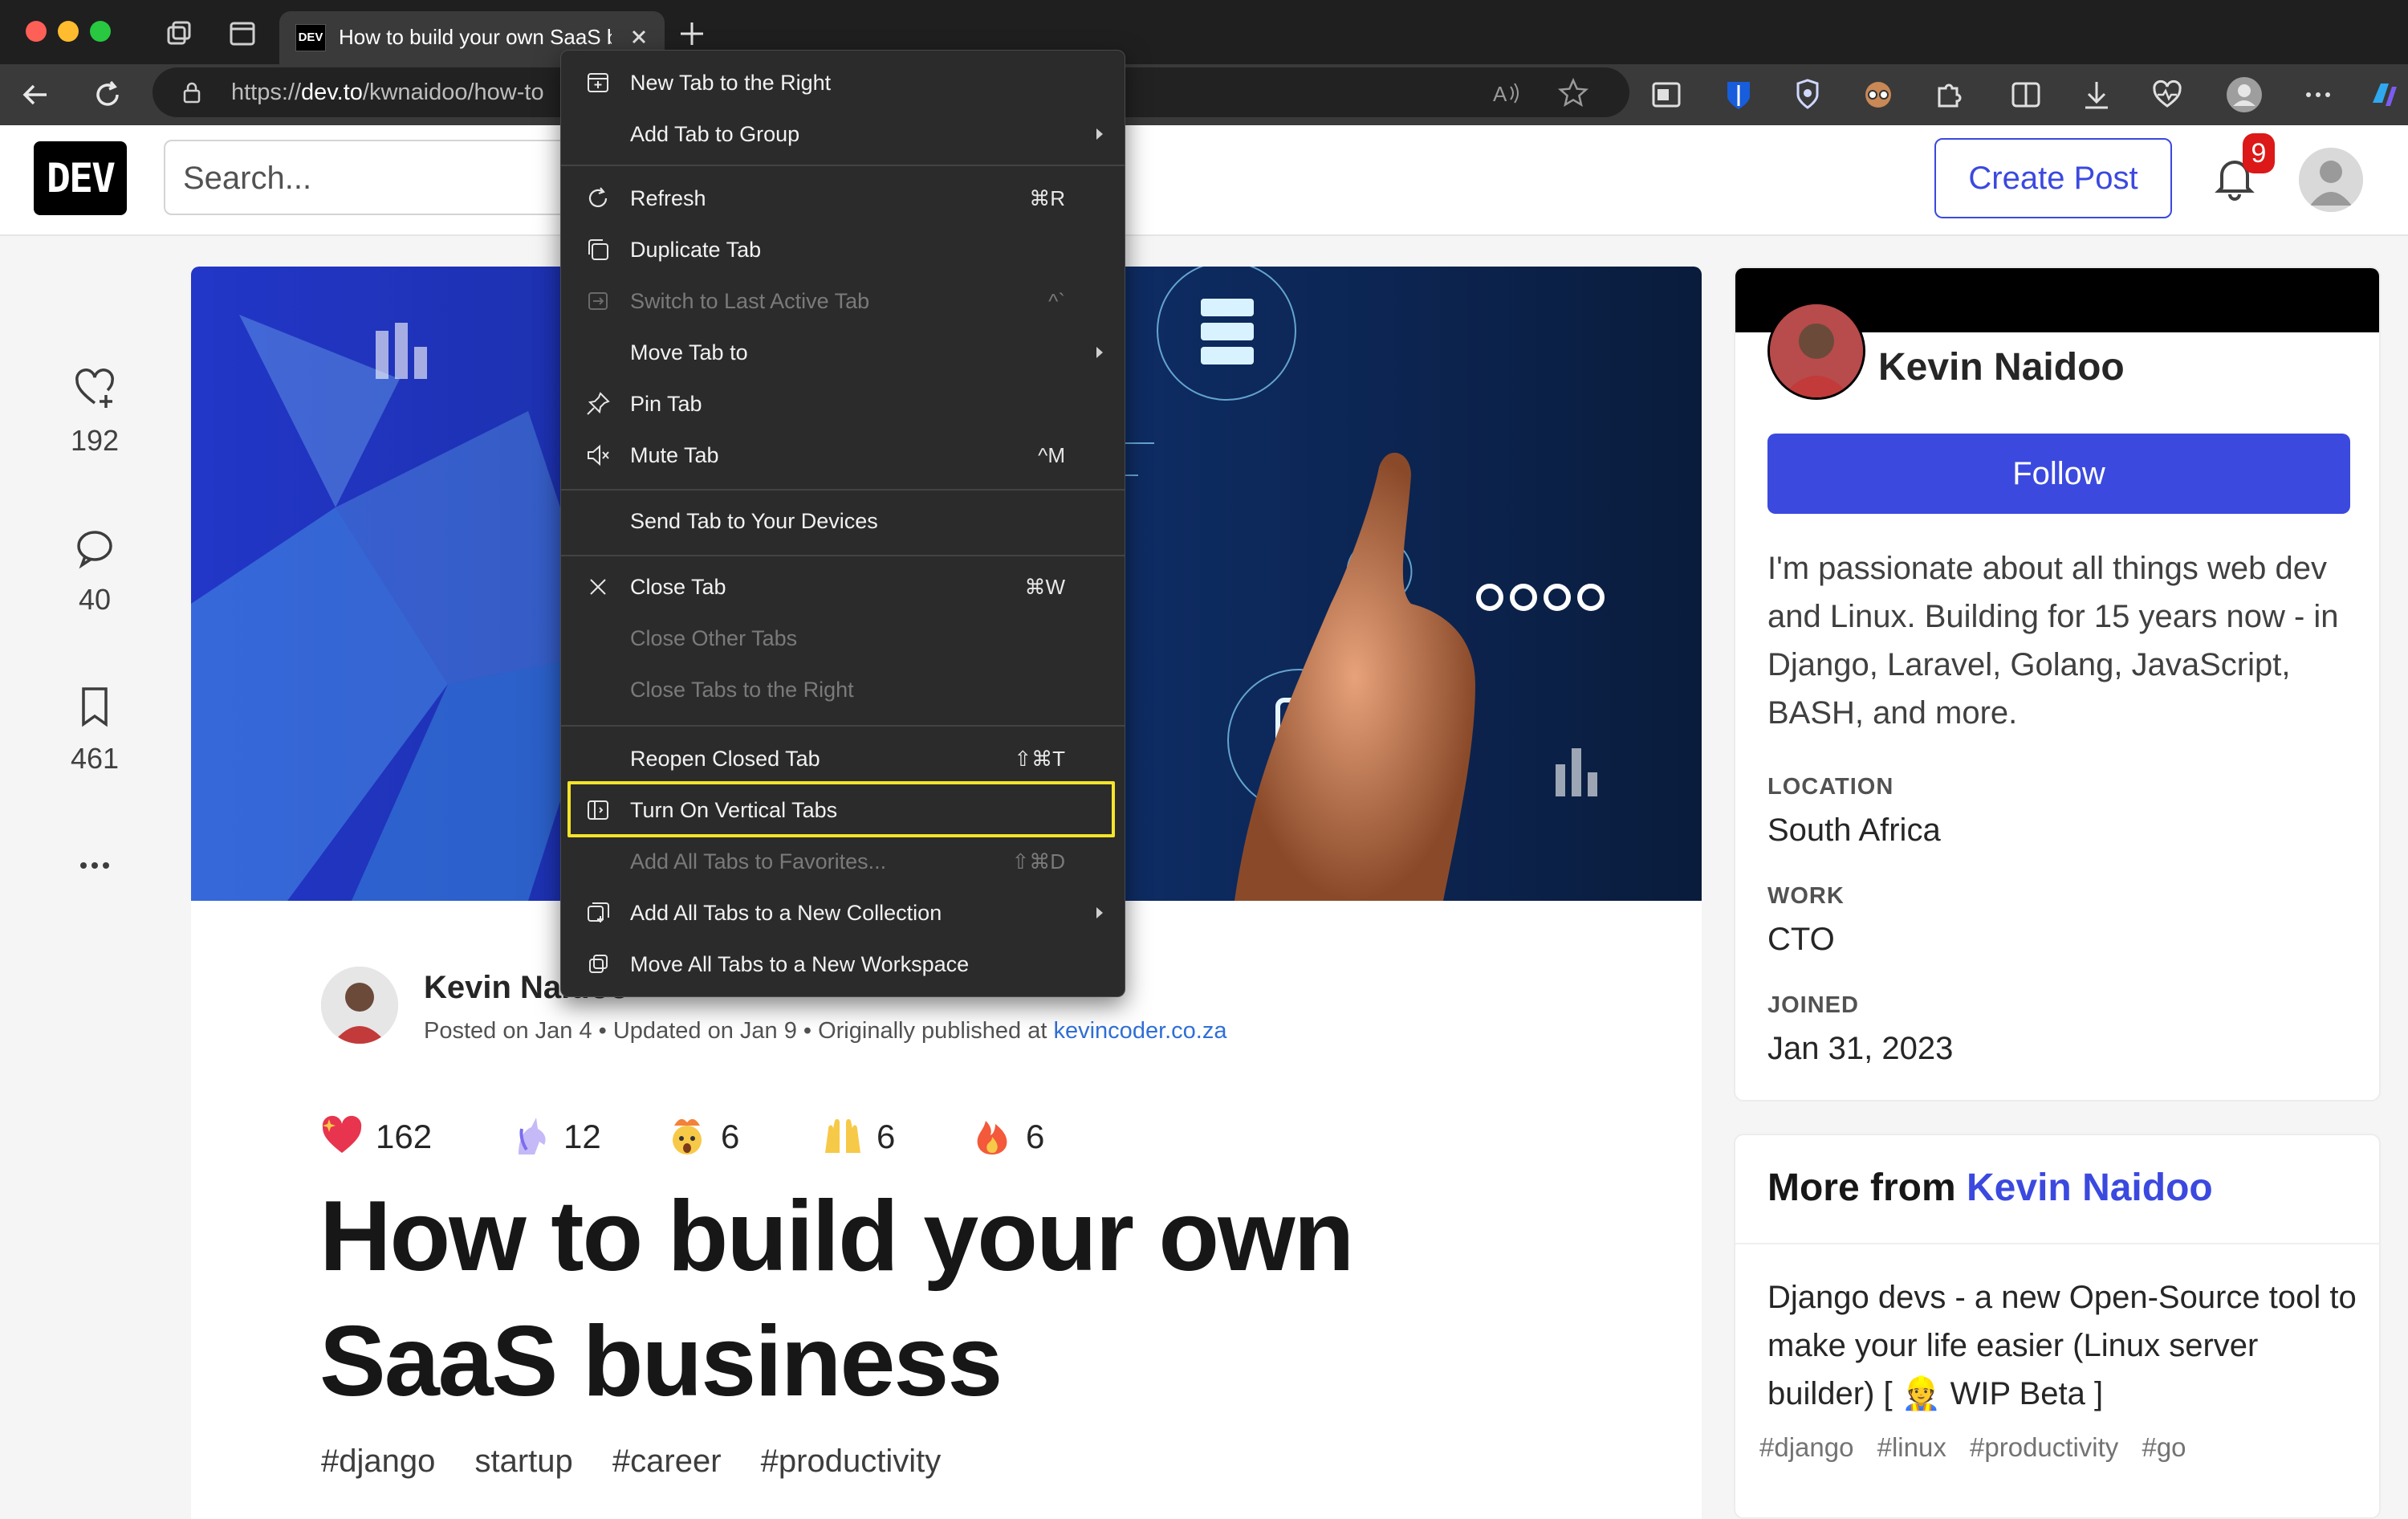  Describe the element at coordinates (843, 198) in the screenshot. I see `menu-item-refresh: Refresh ⌘R` at that location.